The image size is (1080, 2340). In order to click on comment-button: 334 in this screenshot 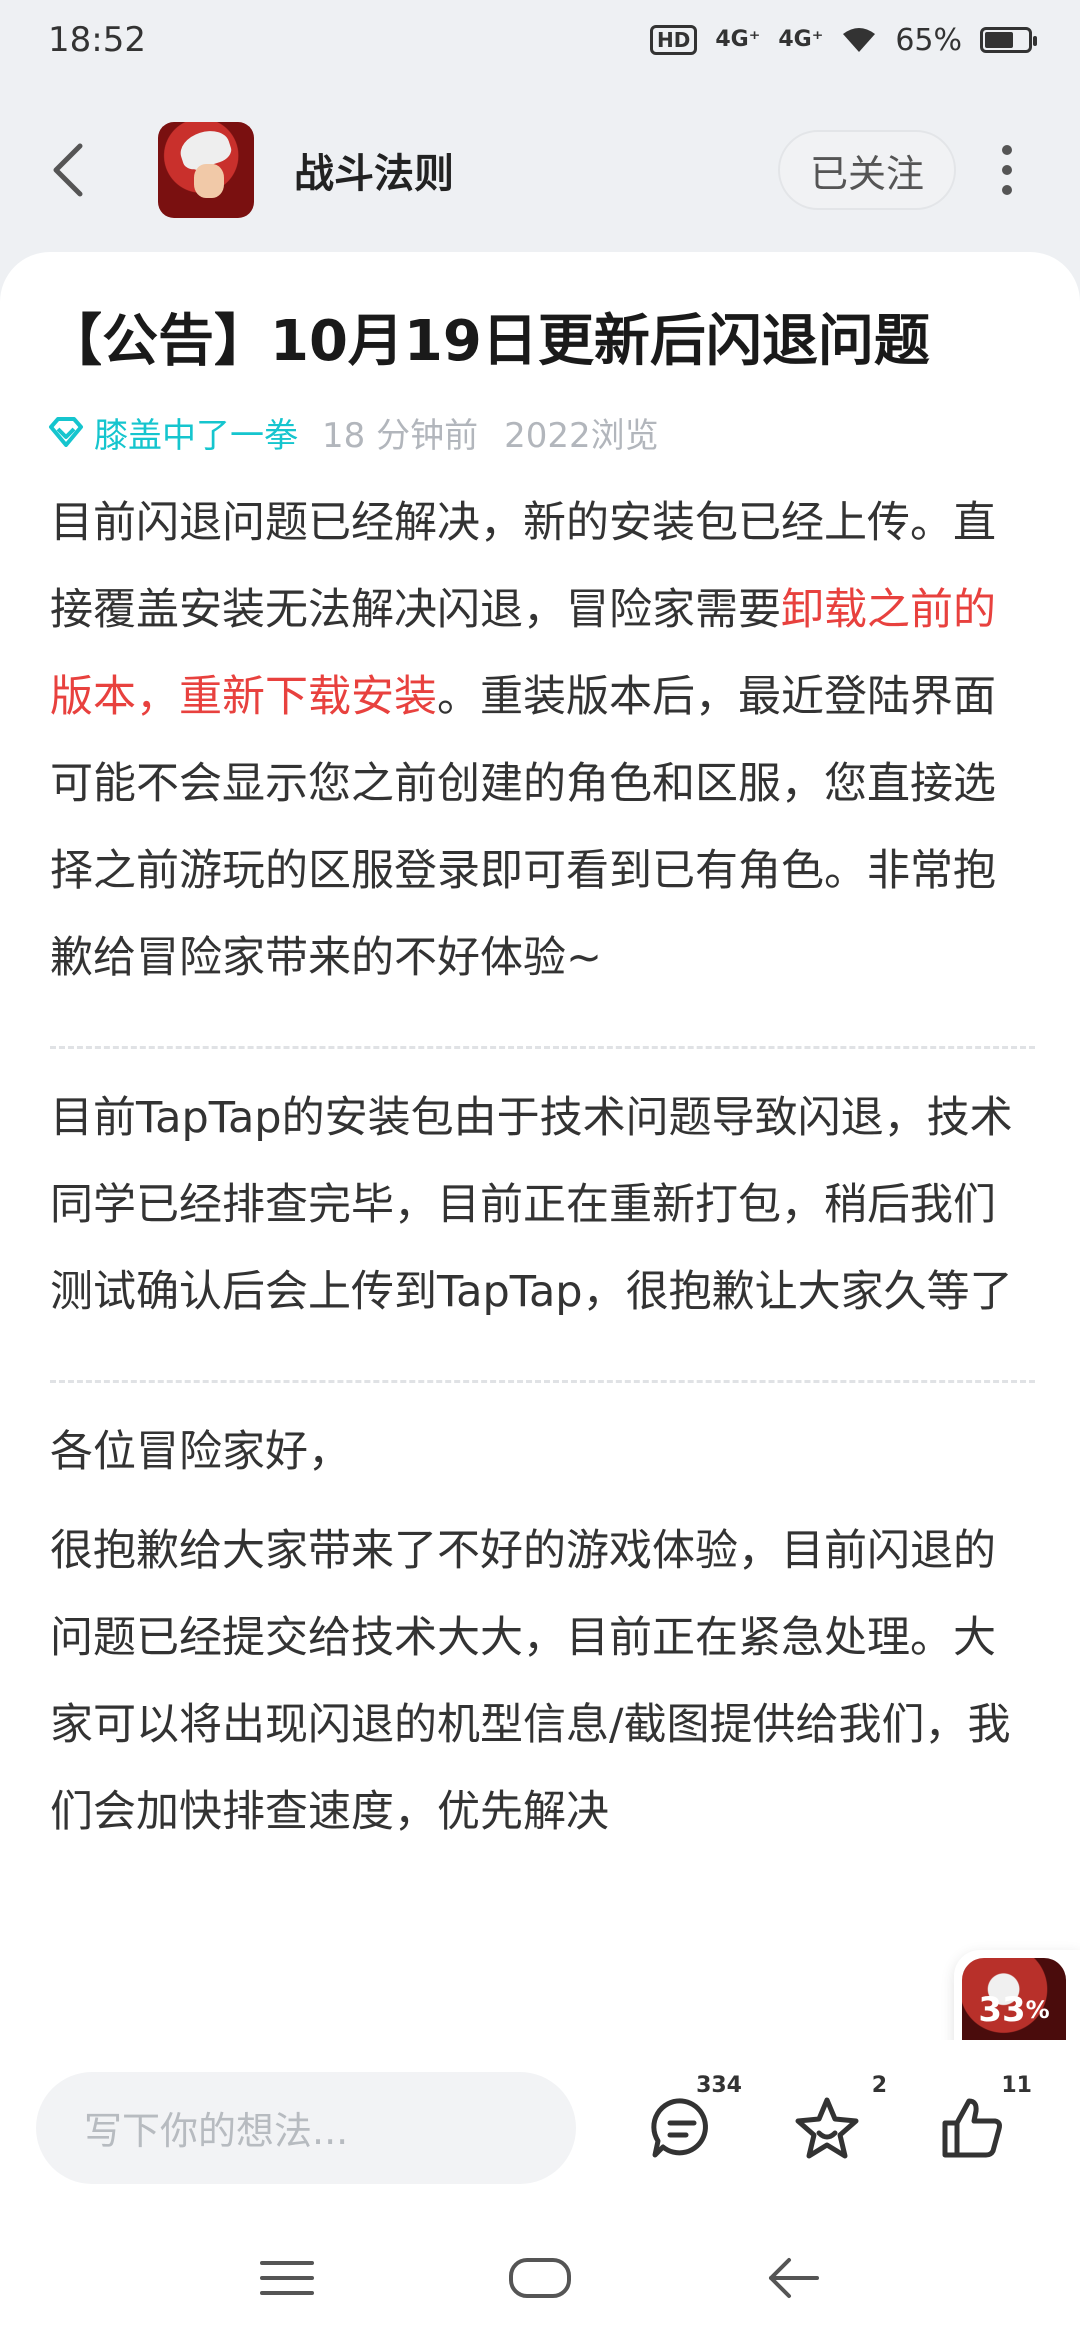, I will do `click(681, 2128)`.